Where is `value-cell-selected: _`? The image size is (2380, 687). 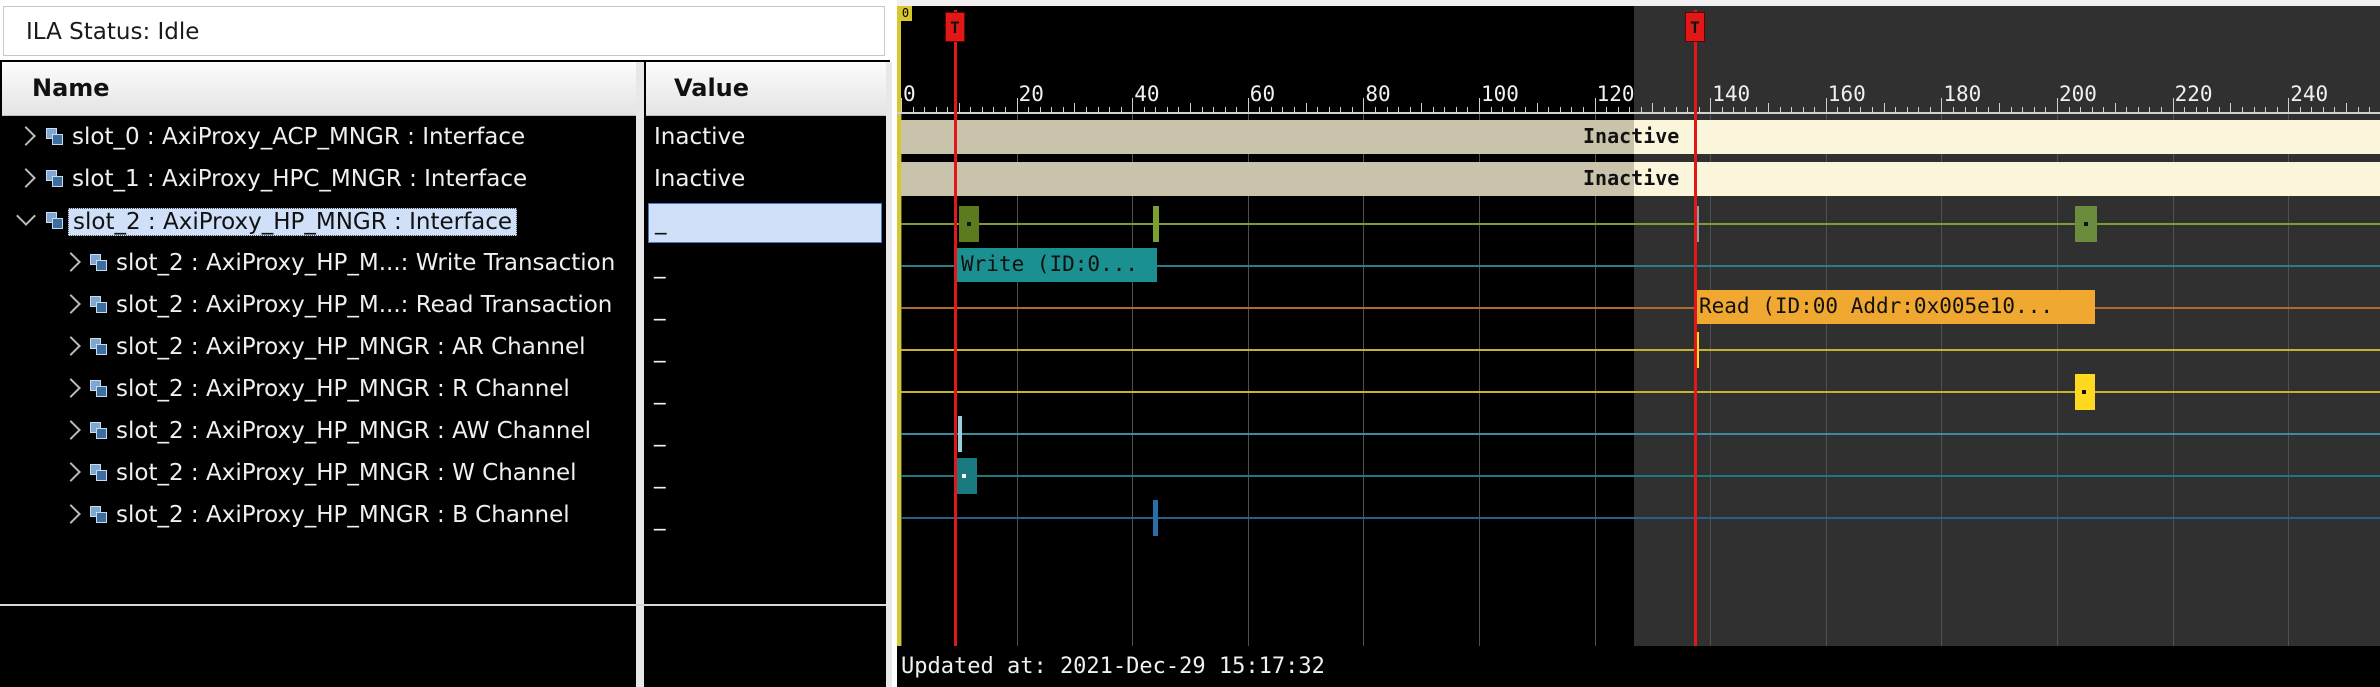
value-cell-selected: _ is located at coordinates (765, 223).